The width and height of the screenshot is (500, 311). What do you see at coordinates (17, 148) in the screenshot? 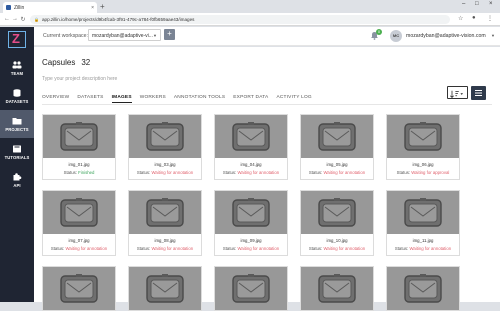
I see `book-icon` at bounding box center [17, 148].